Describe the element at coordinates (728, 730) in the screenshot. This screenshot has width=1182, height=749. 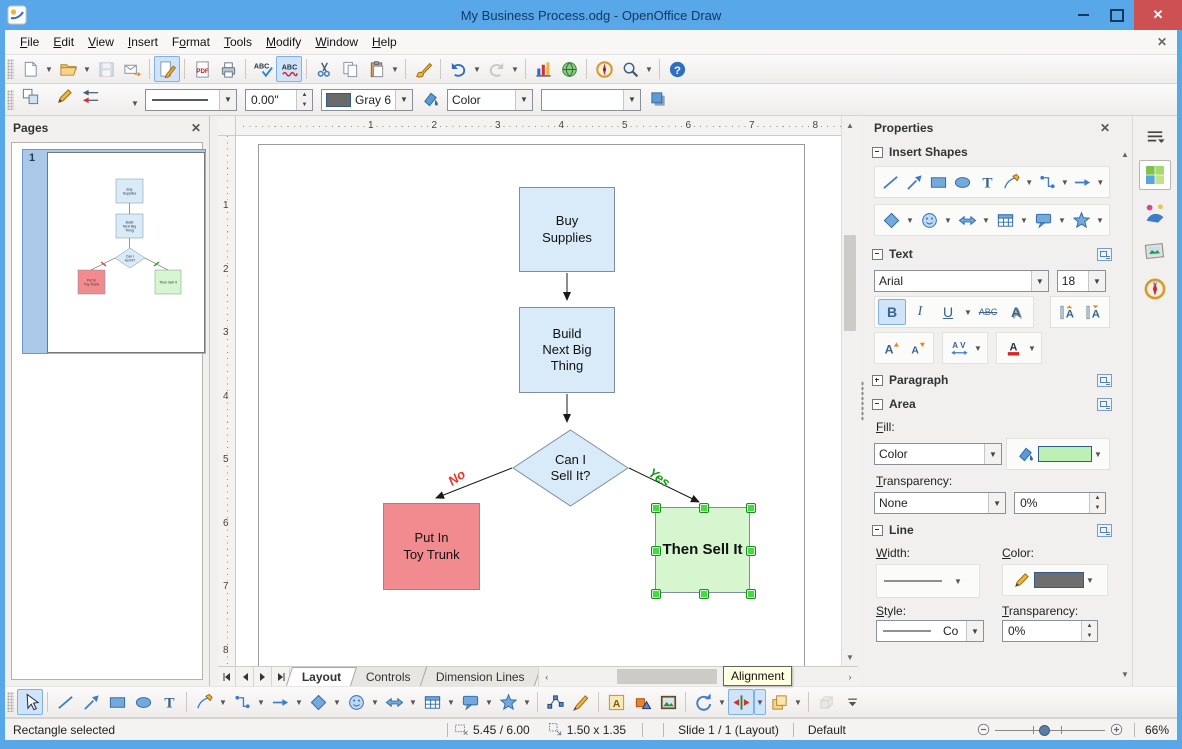
I see `slide-indicator: Slide 1 / 1 (Layout)` at that location.